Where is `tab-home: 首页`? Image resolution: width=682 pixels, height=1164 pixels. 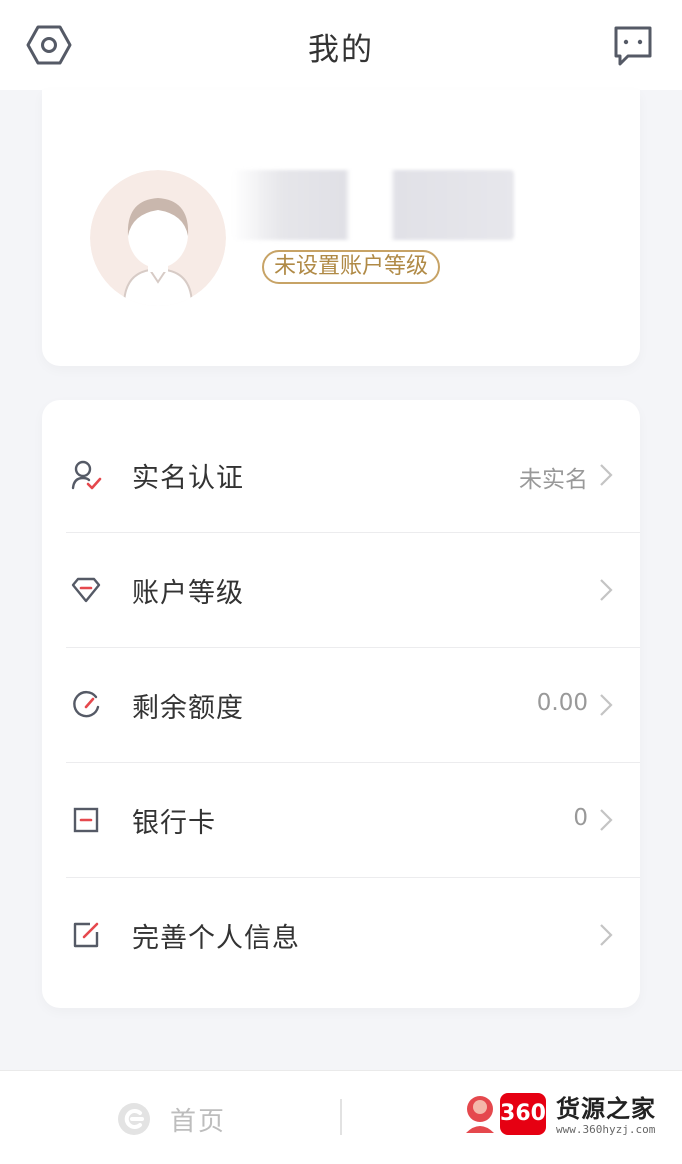 tab-home: 首页 is located at coordinates (216, 1118).